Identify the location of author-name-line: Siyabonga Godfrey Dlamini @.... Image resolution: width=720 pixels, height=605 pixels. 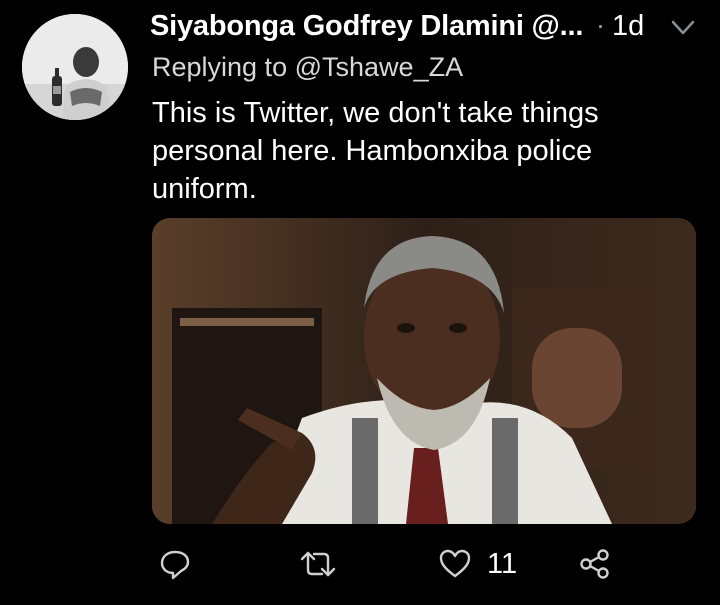
(366, 26).